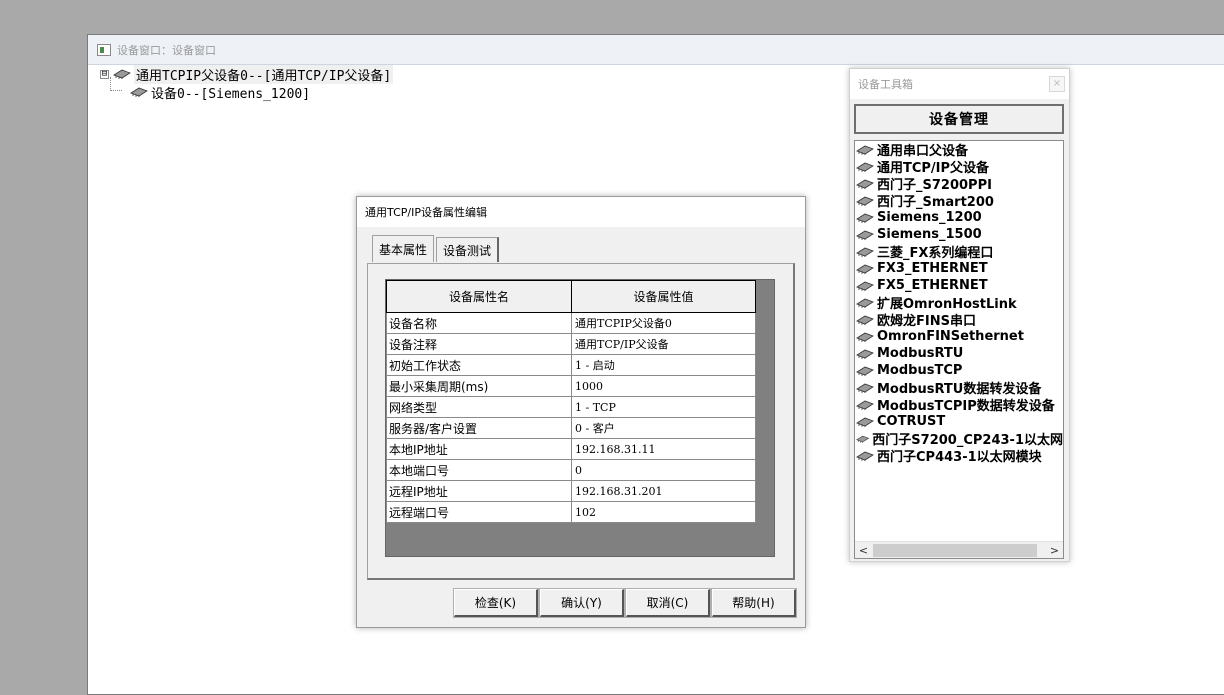 This screenshot has width=1224, height=695. Describe the element at coordinates (935, 202) in the screenshot. I see `toolbox-item-label: 西门子_Smart200` at that location.